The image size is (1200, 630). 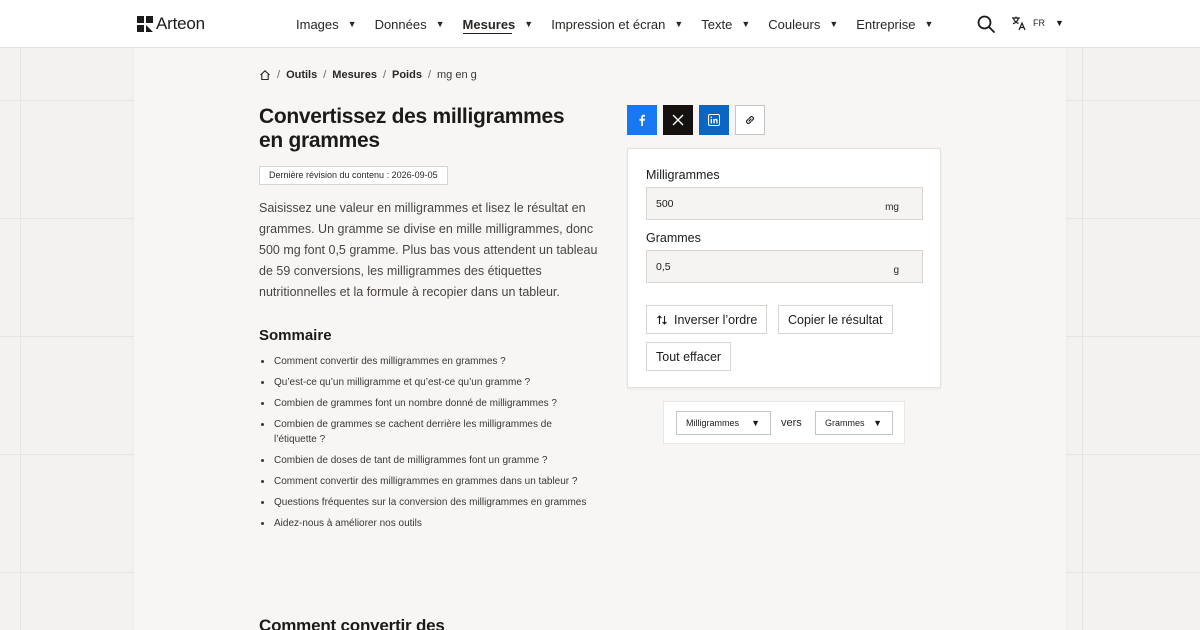 What do you see at coordinates (354, 75) in the screenshot?
I see `breadcrumb-link-mesures: Mesures` at bounding box center [354, 75].